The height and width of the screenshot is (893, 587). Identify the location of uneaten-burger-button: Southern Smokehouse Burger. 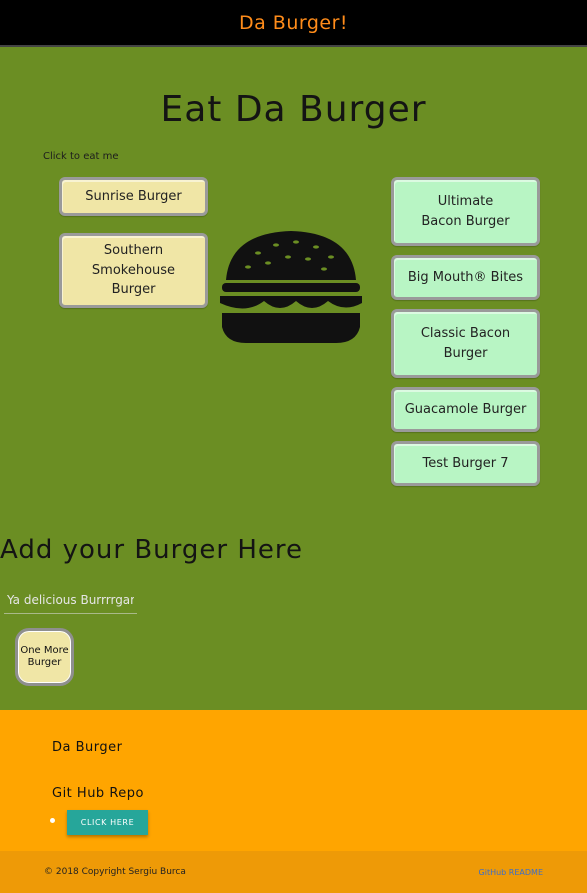
(133, 270).